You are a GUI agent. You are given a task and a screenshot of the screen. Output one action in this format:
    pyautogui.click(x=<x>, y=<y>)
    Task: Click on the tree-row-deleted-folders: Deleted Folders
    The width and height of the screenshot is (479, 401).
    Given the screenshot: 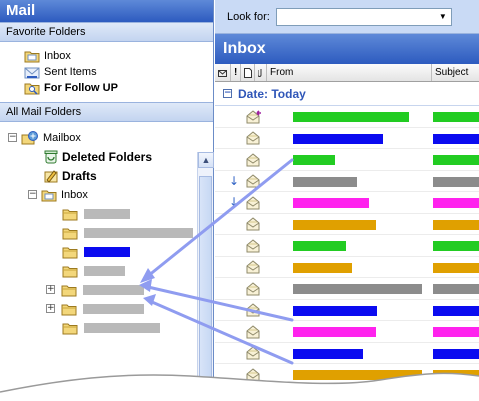 What is the action you would take?
    pyautogui.click(x=106, y=156)
    